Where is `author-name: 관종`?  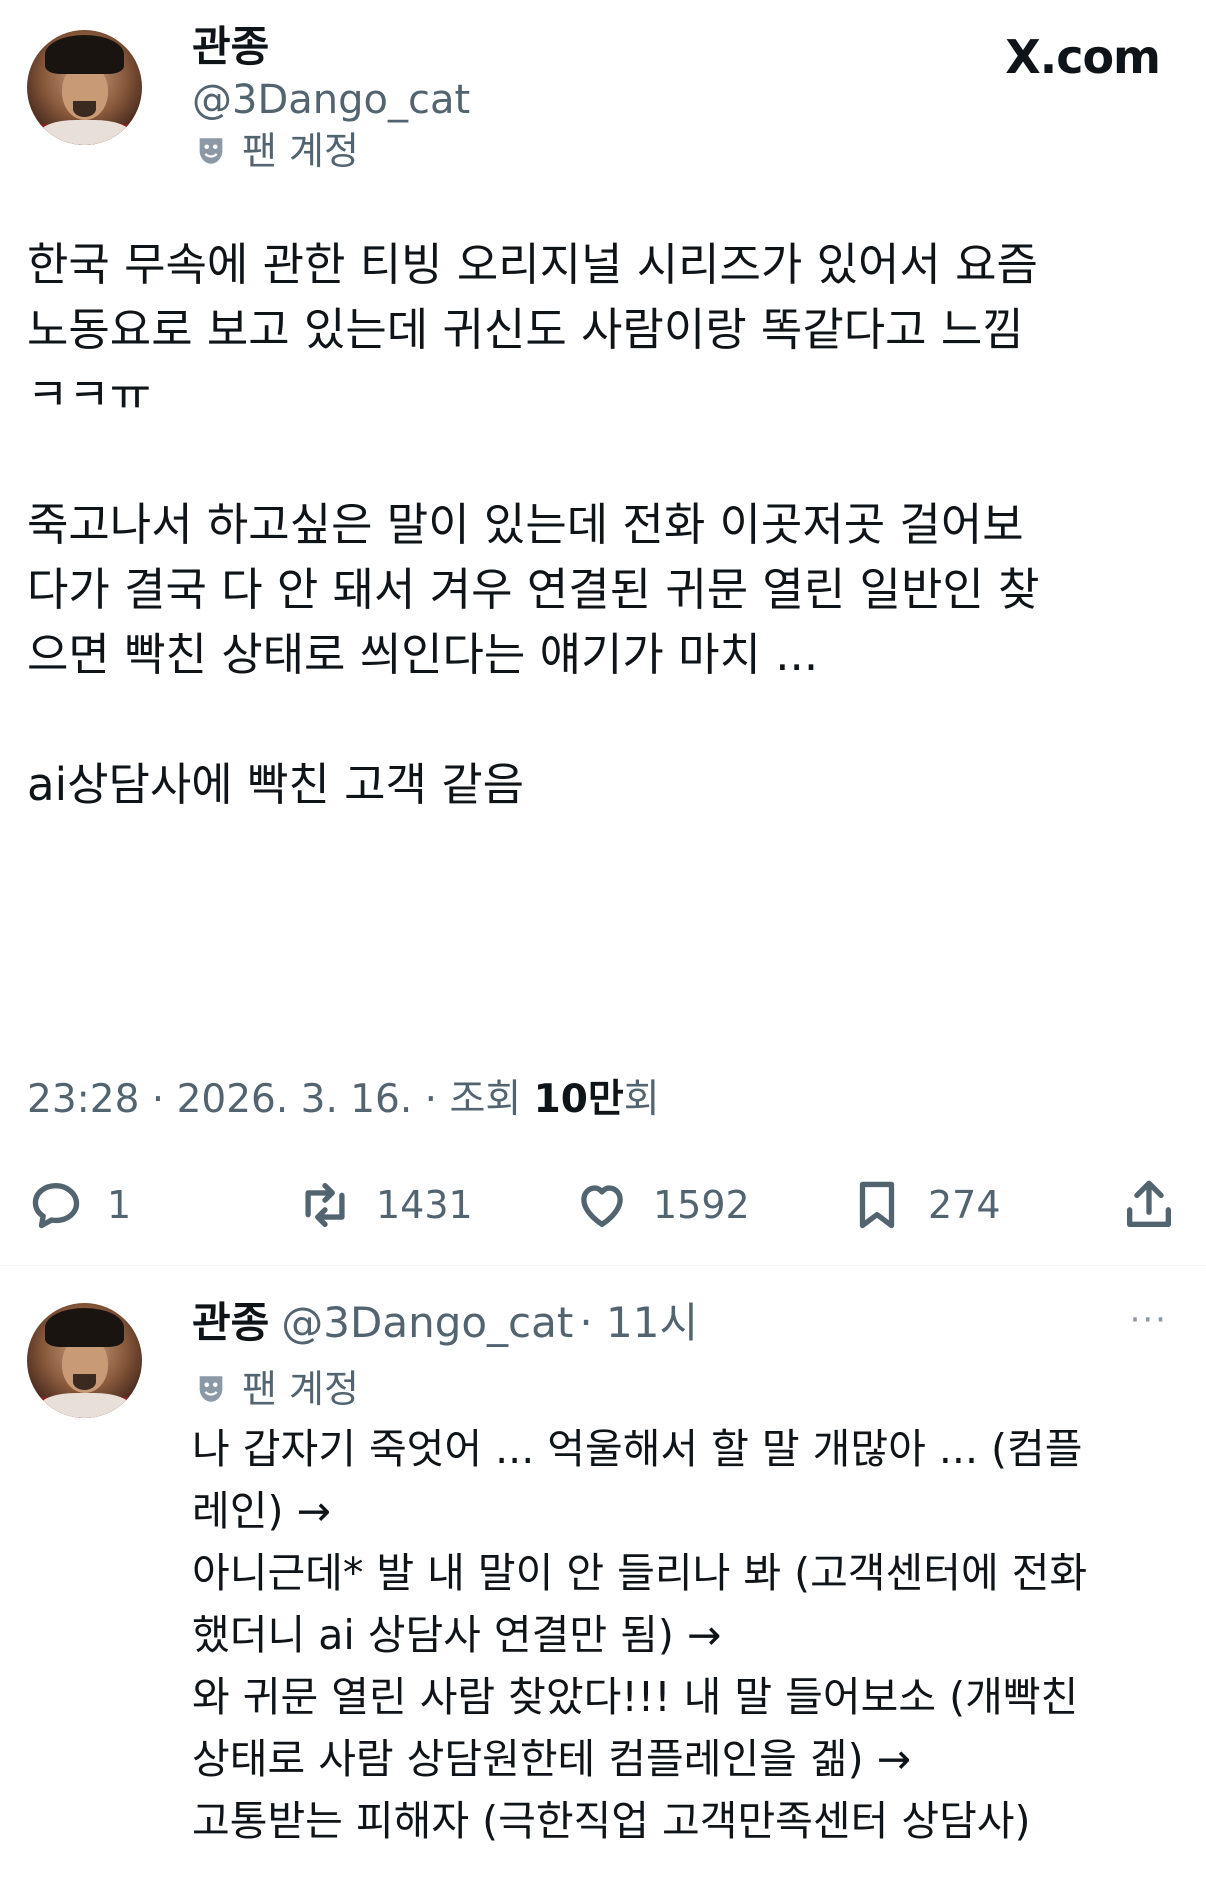
author-name: 관종 is located at coordinates (230, 47).